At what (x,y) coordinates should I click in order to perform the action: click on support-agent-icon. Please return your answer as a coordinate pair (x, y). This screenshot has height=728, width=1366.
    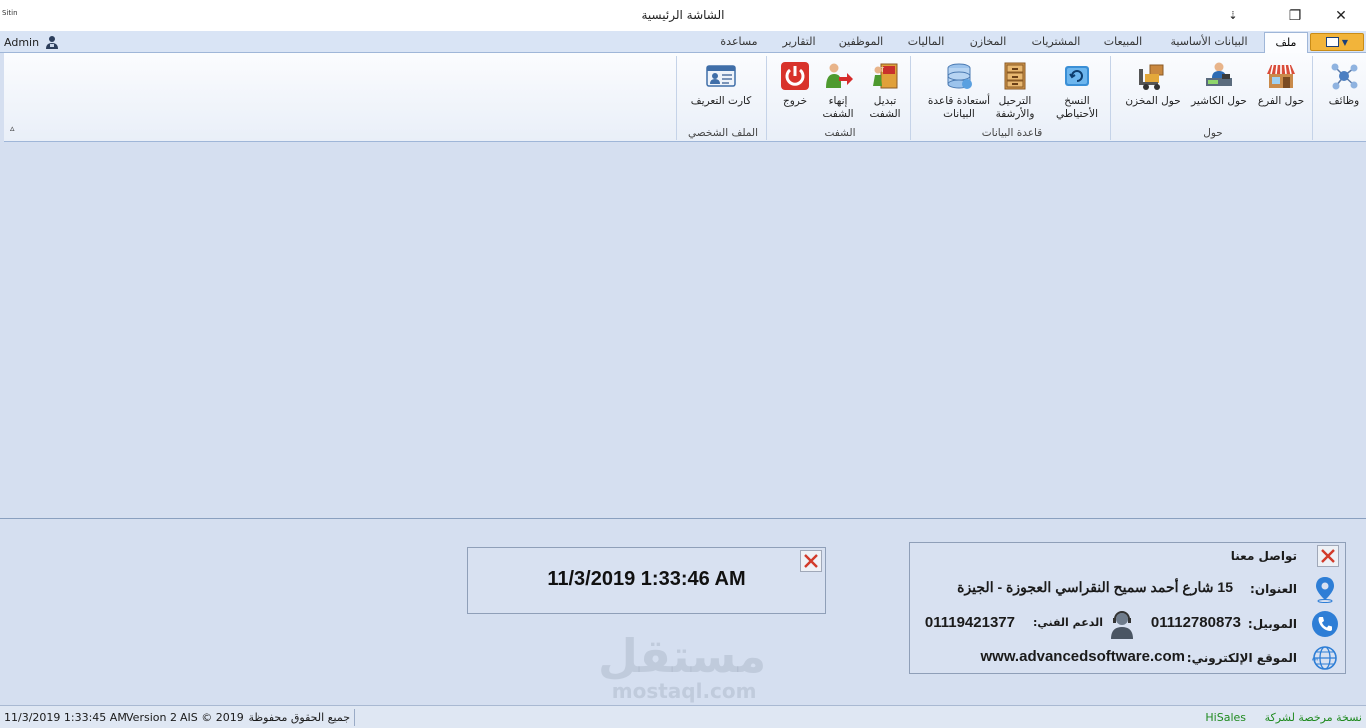
    Looking at the image, I should click on (1122, 625).